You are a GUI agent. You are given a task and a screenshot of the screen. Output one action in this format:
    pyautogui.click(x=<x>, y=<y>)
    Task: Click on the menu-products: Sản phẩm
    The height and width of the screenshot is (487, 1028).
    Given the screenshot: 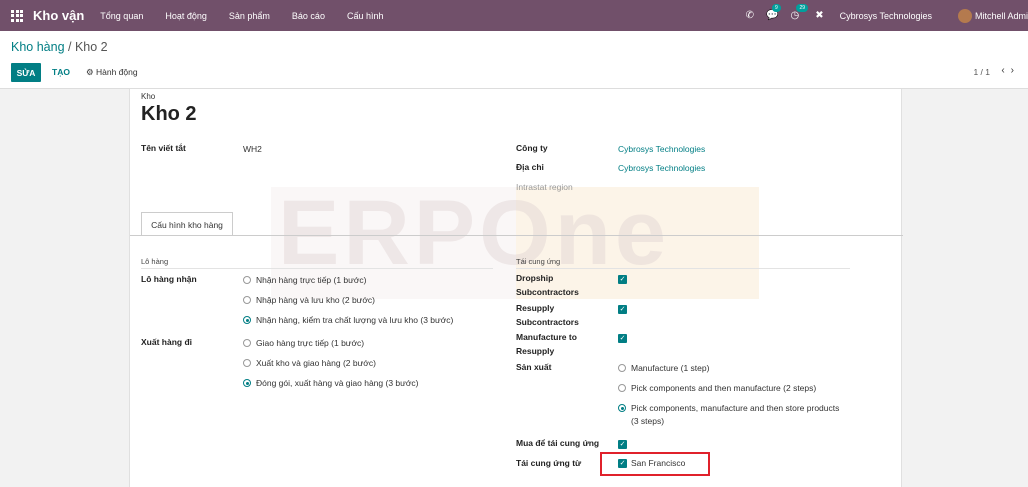 What is the action you would take?
    pyautogui.click(x=249, y=16)
    